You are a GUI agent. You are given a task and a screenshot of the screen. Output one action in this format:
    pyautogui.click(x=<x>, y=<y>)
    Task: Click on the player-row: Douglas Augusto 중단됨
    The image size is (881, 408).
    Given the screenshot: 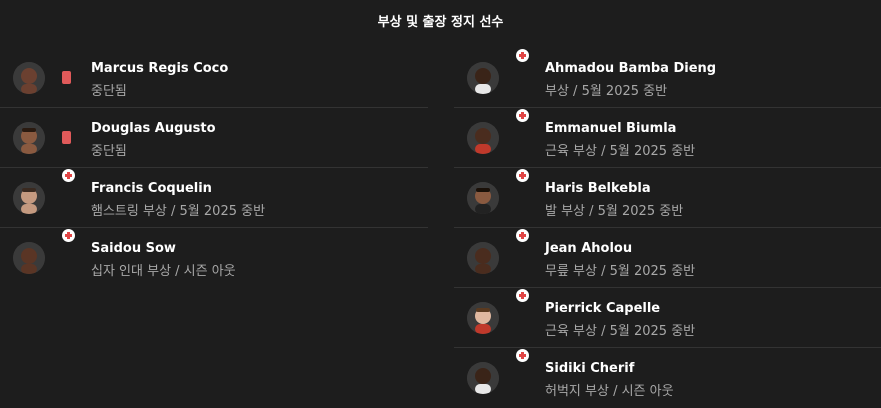 What is the action you would take?
    pyautogui.click(x=214, y=138)
    